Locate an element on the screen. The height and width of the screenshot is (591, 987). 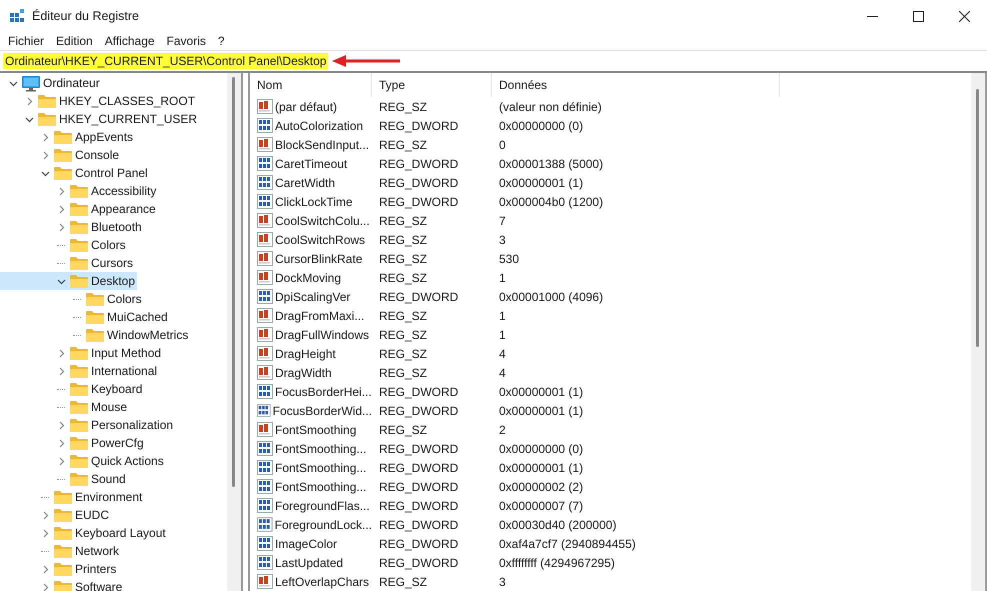
value-name: (par défaut) is located at coordinates (306, 107).